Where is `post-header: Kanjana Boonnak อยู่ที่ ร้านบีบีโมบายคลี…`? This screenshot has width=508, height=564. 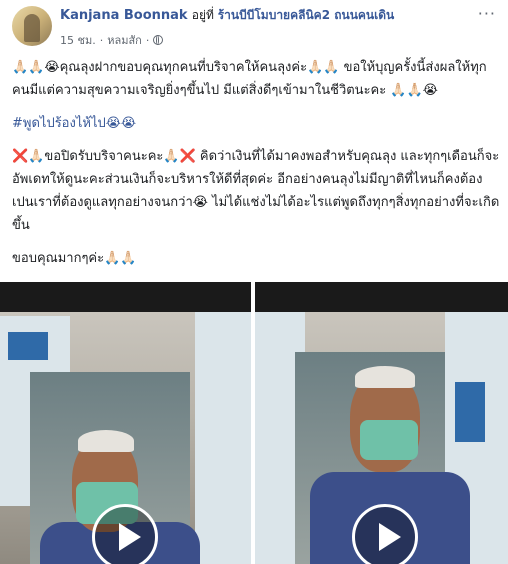 post-header: Kanjana Boonnak อยู่ที่ ร้านบีบีโมบายคลี… is located at coordinates (254, 26).